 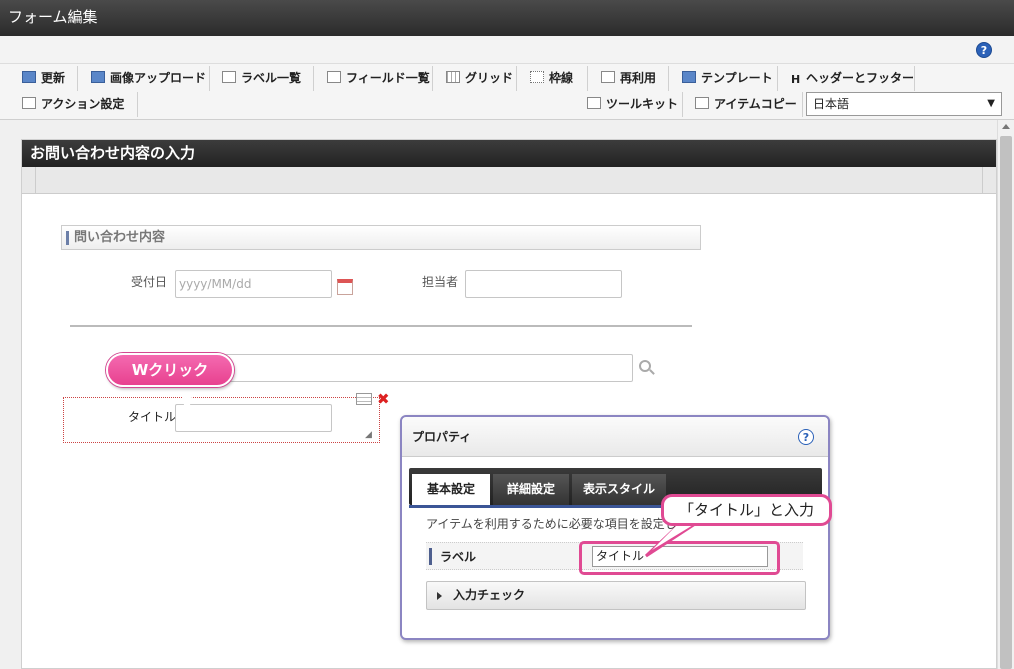 I want to click on section-title: 問い合わせ内容, so click(x=381, y=237).